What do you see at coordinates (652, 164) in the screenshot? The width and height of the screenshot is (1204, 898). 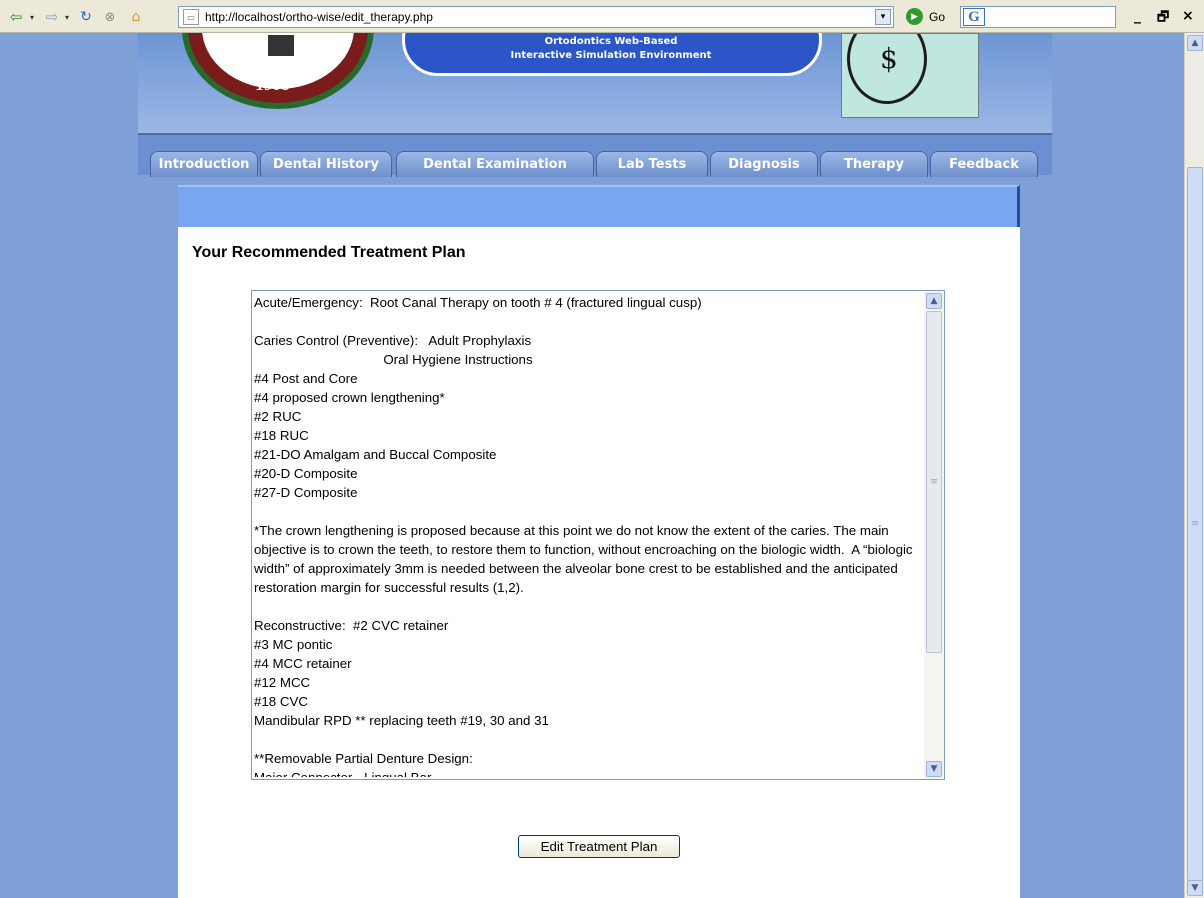 I see `tab-lab-tests: Lab Tests` at bounding box center [652, 164].